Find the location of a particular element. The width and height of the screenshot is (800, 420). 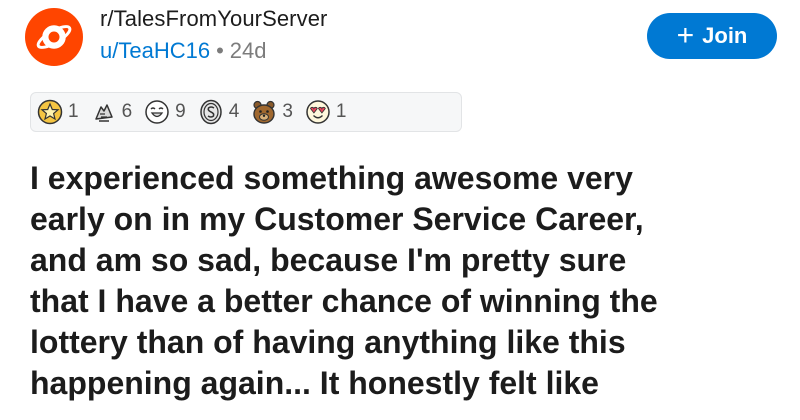

author-link: u/TeaHC16 is located at coordinates (155, 50).